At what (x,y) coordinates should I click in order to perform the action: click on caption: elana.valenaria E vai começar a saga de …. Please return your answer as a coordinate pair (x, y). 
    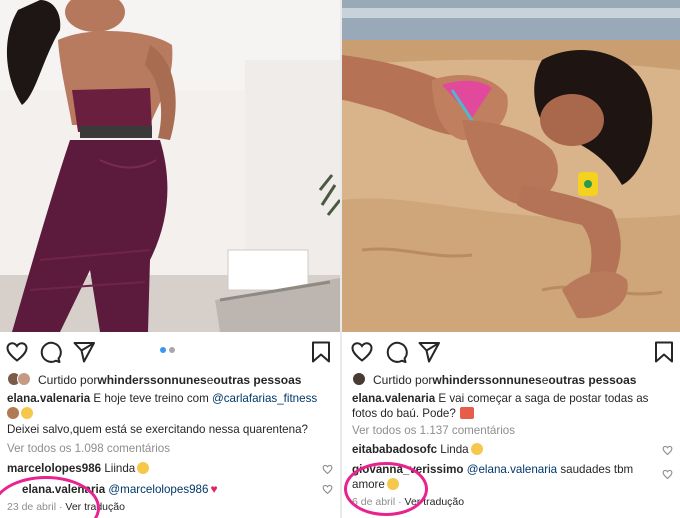
    Looking at the image, I should click on (500, 399).